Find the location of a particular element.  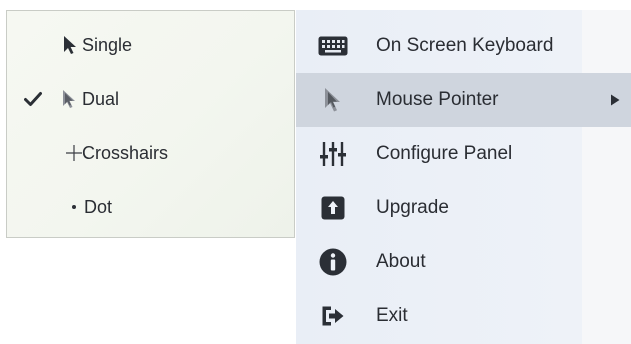

menu-item-exit: Exit is located at coordinates (463, 316).